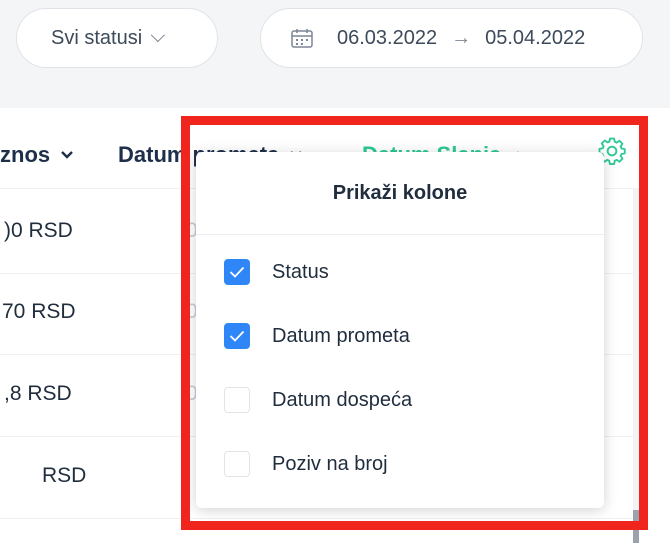  I want to click on column-option-datum-dospeca: Datum dospeća, so click(318, 400).